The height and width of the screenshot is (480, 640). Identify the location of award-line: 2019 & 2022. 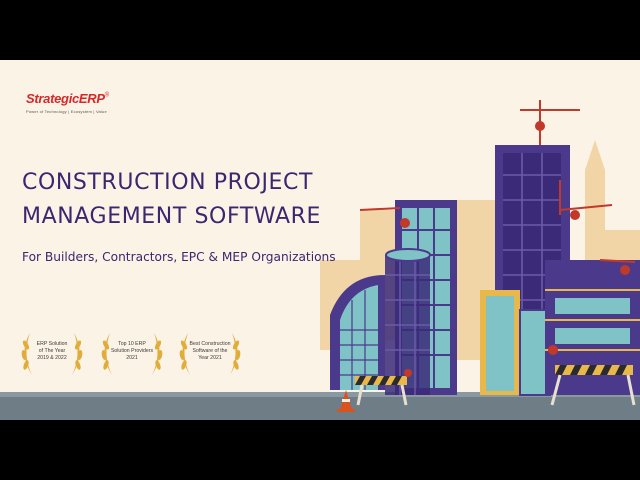
(52, 358).